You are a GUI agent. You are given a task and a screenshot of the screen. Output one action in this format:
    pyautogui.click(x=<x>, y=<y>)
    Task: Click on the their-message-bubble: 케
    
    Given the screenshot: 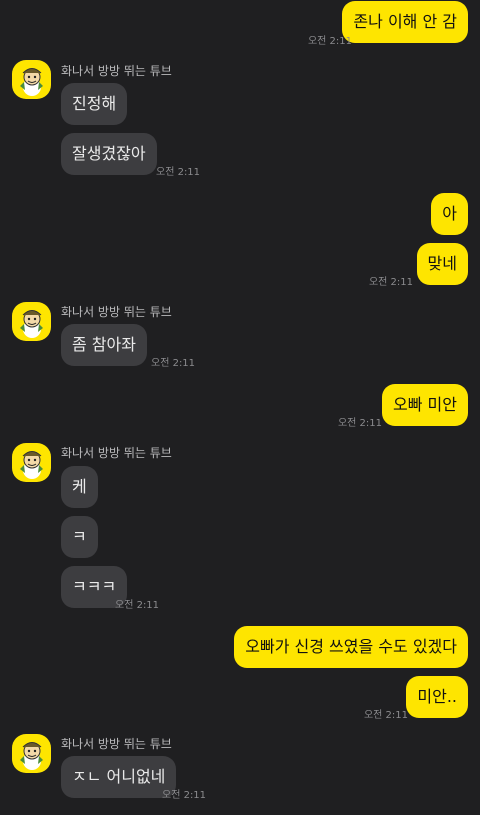 What is the action you would take?
    pyautogui.click(x=79, y=487)
    